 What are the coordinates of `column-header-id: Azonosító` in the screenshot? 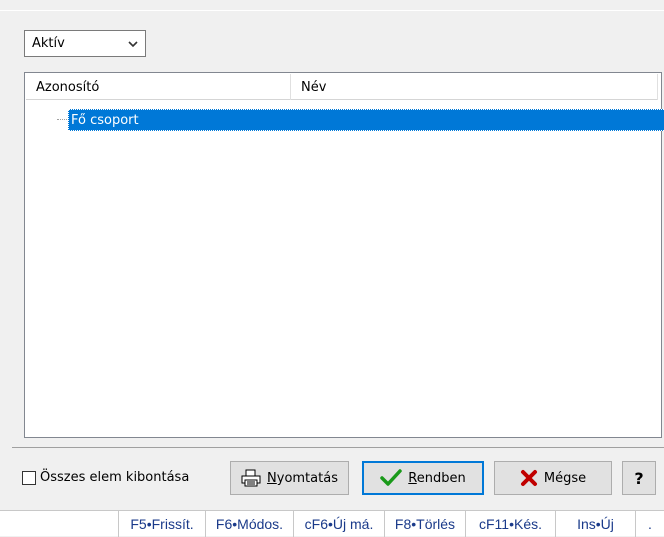 It's located at (158, 87).